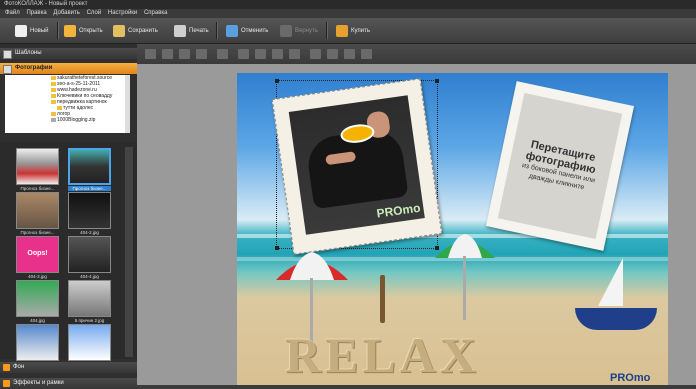  I want to click on photo: PROmo, so click(356, 165).